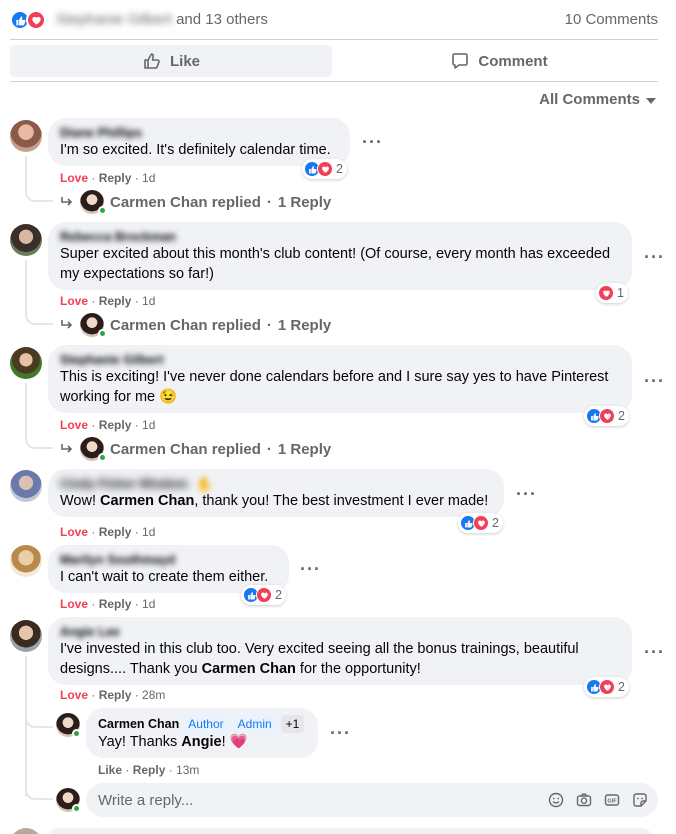 Image resolution: width=676 pixels, height=834 pixels. I want to click on comment-button: Comment, so click(499, 61).